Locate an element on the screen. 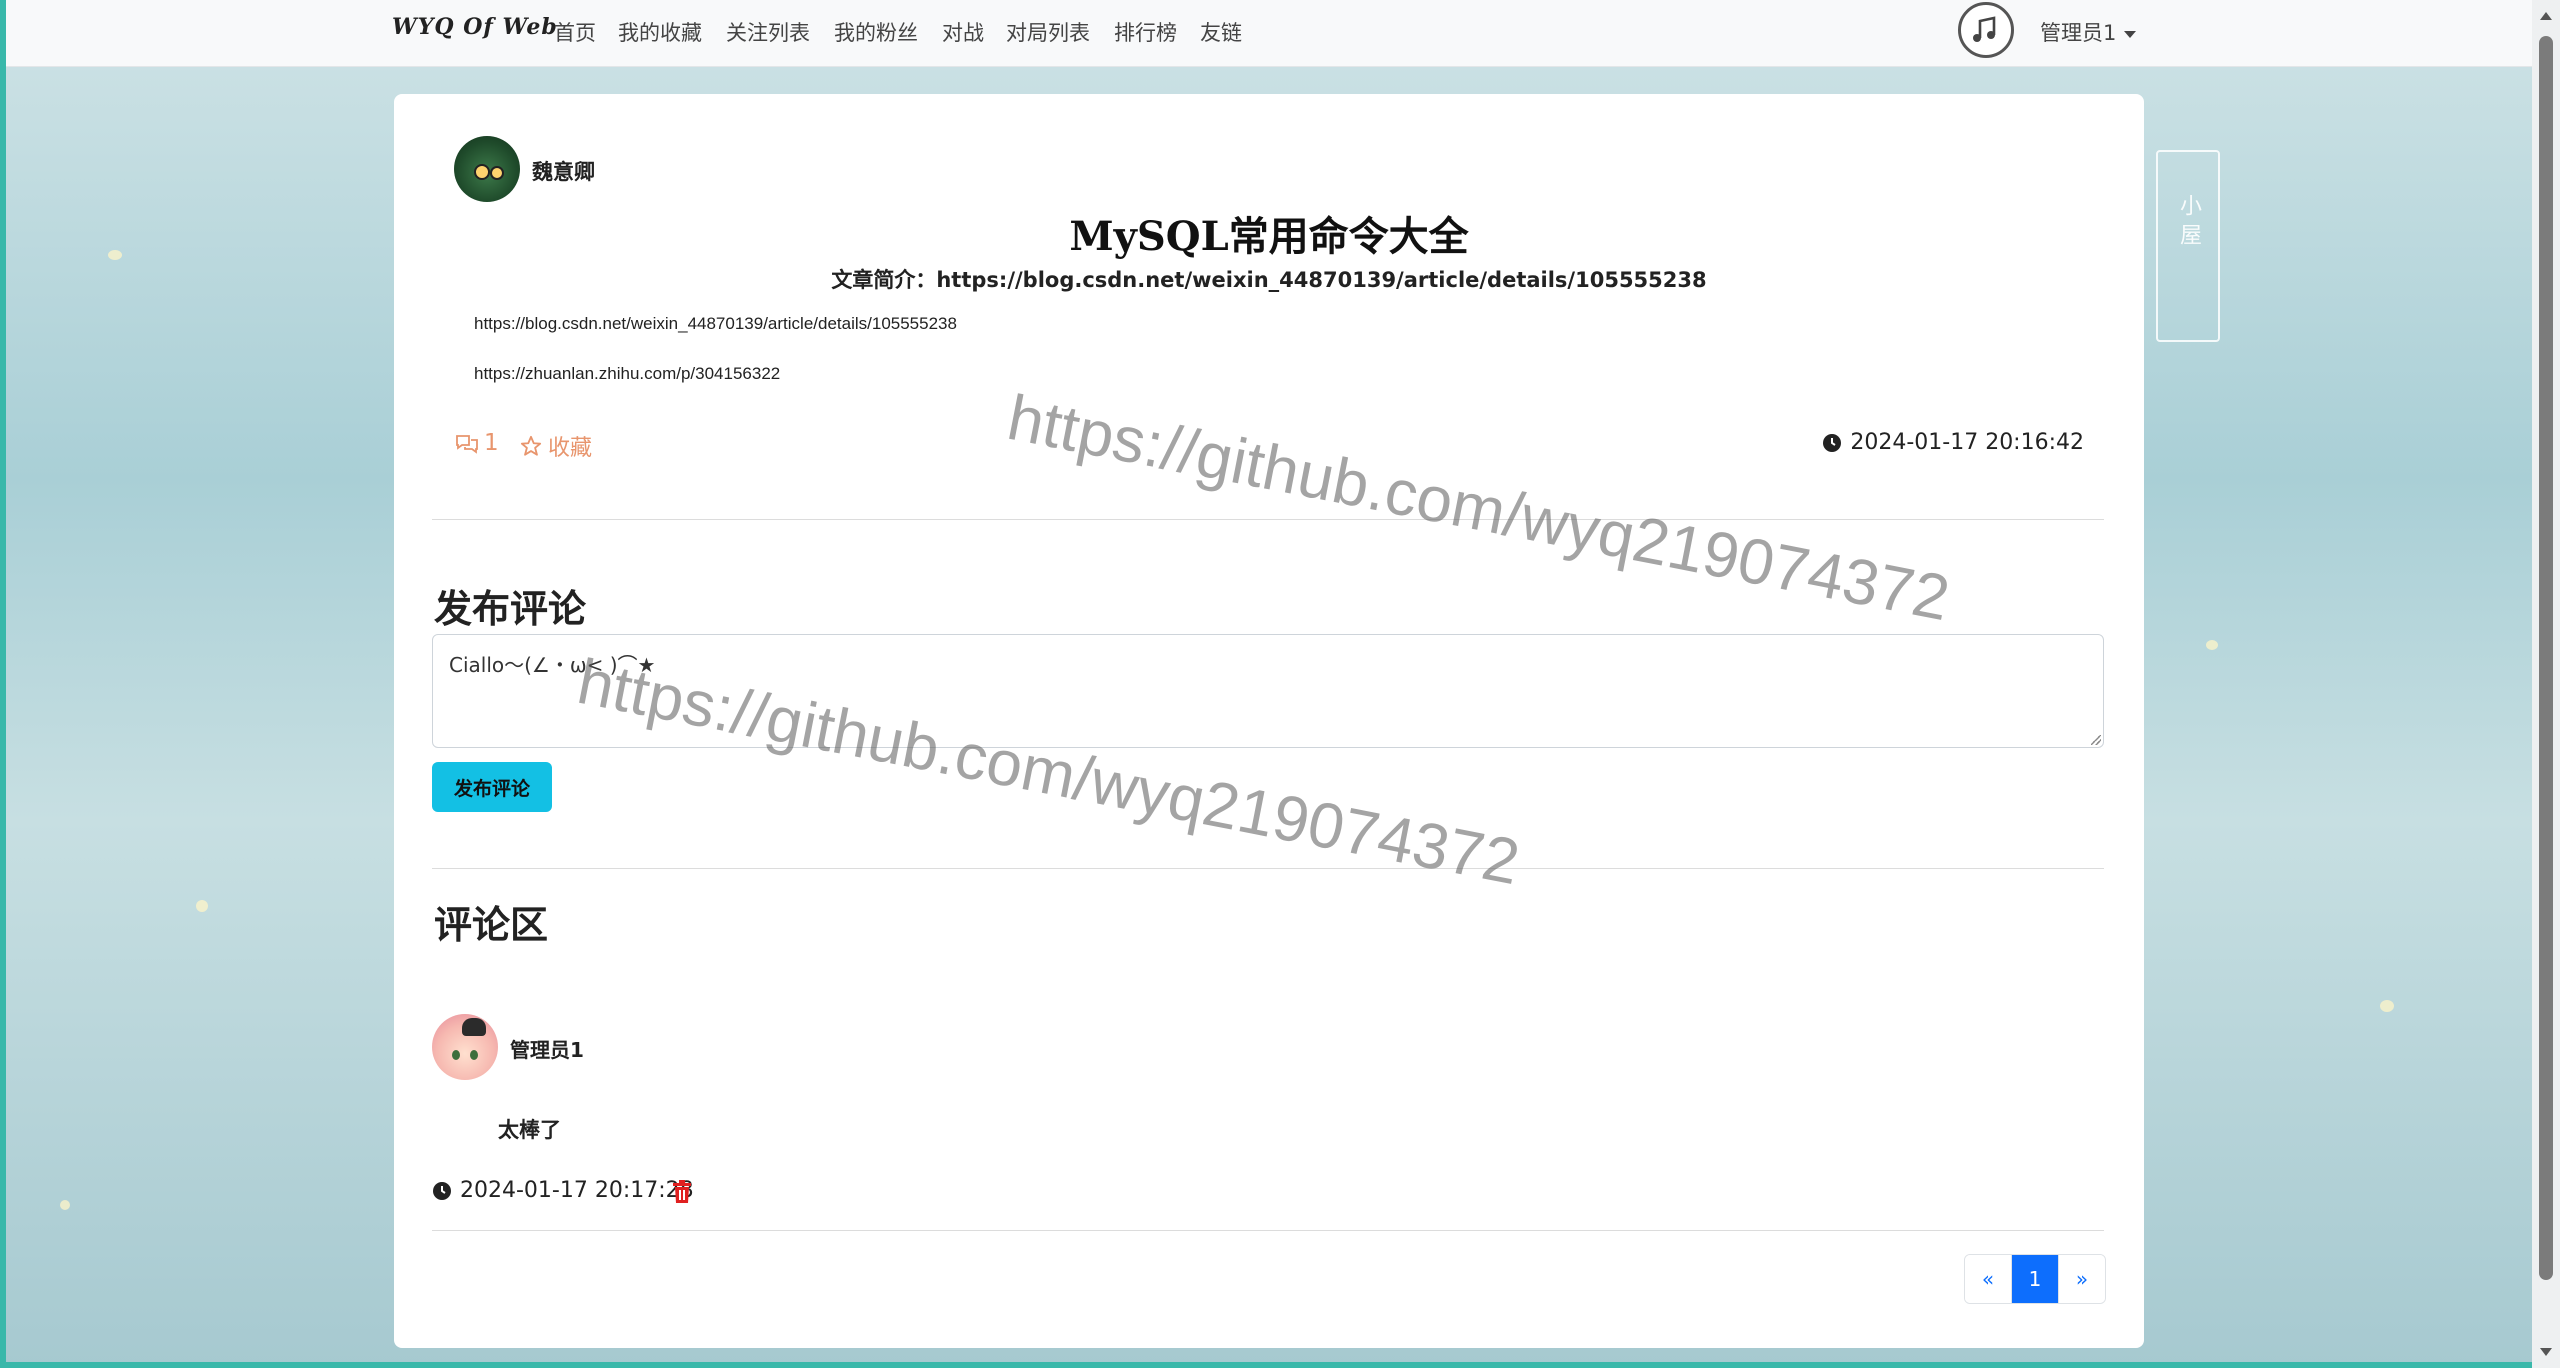  music-player-icon is located at coordinates (1986, 30).